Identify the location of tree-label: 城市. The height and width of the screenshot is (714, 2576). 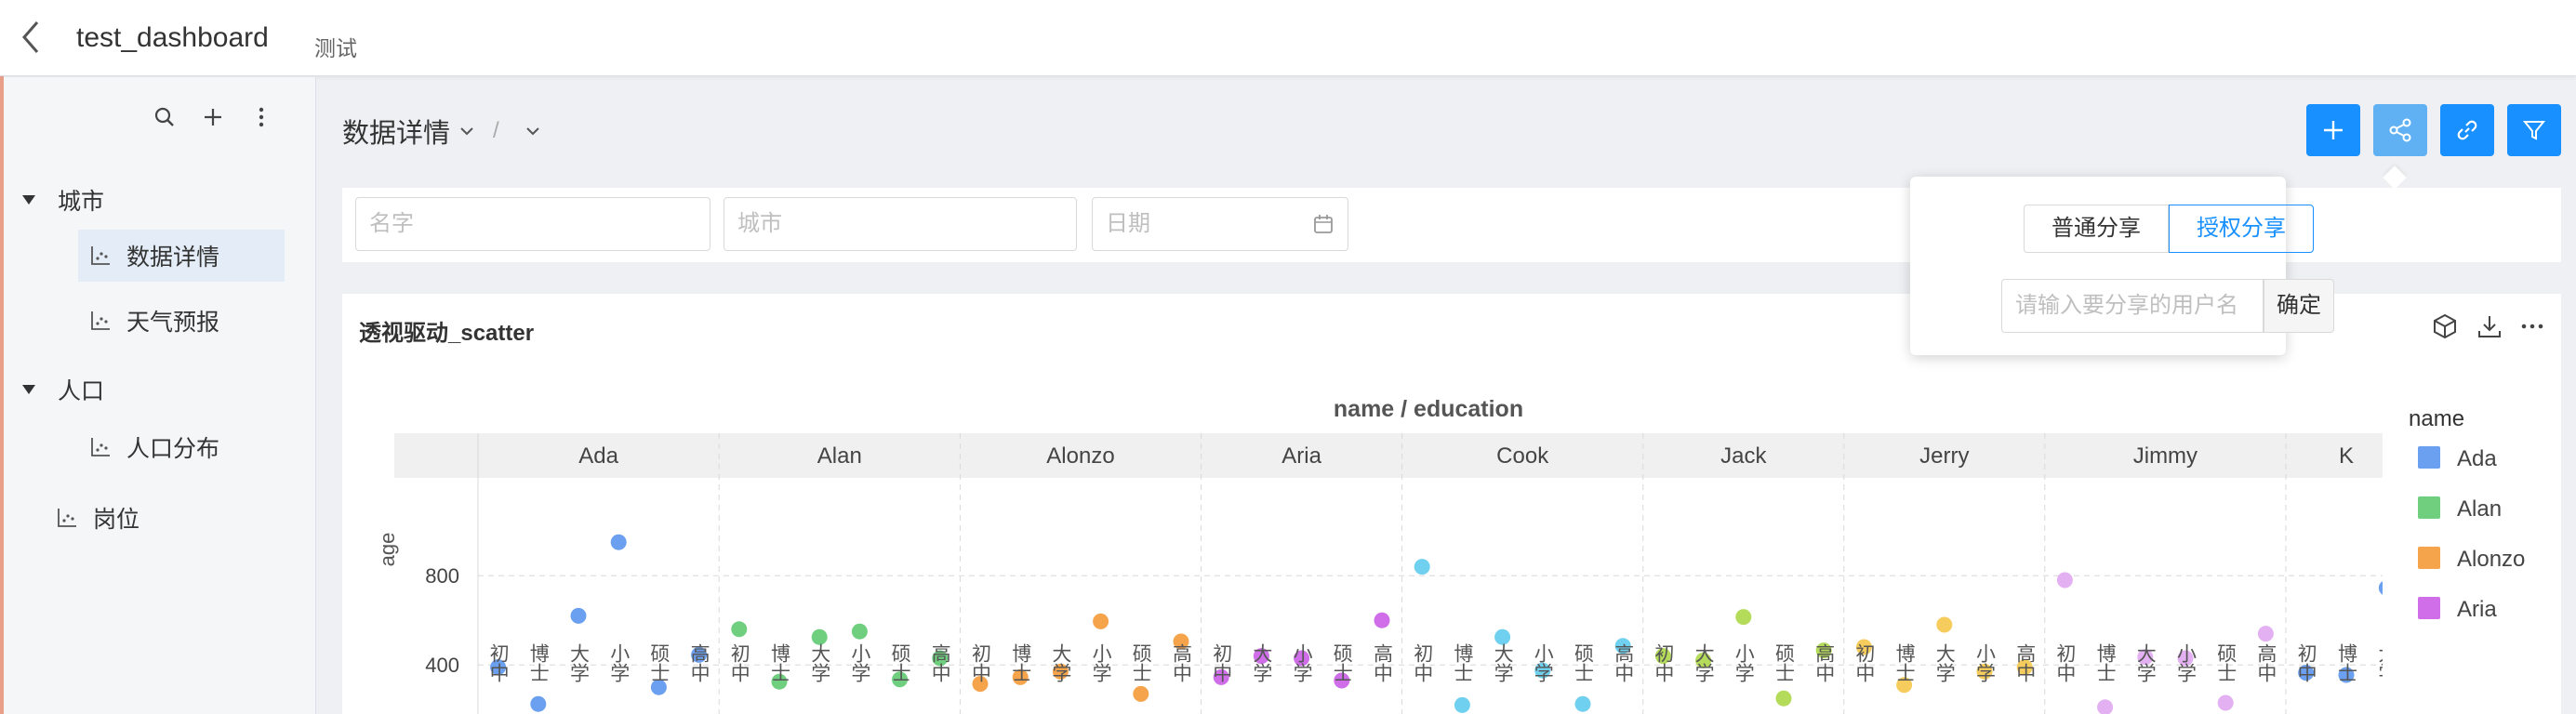
(81, 202).